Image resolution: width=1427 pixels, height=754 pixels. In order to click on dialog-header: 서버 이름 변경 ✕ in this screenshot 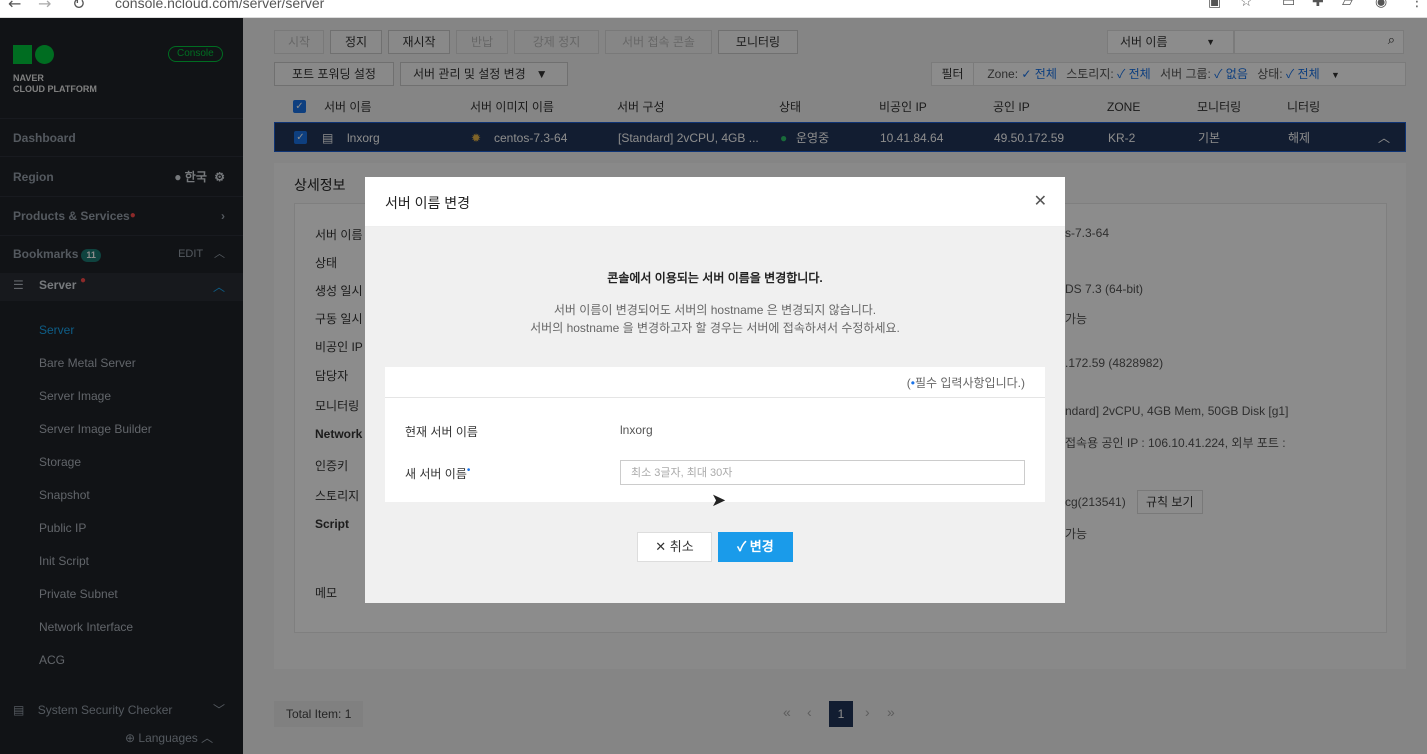, I will do `click(715, 202)`.